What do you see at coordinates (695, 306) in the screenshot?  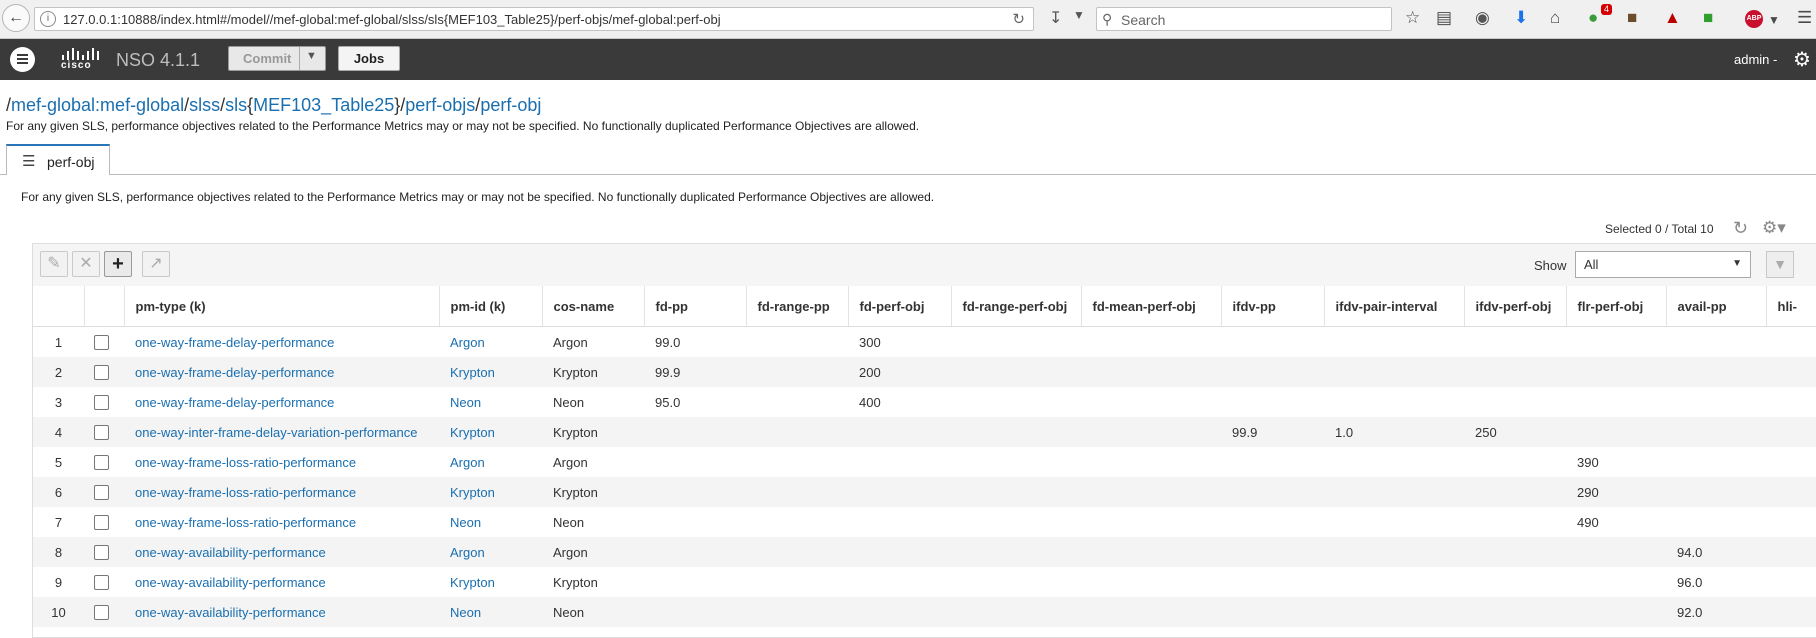 I see `column-header: fd-pp` at bounding box center [695, 306].